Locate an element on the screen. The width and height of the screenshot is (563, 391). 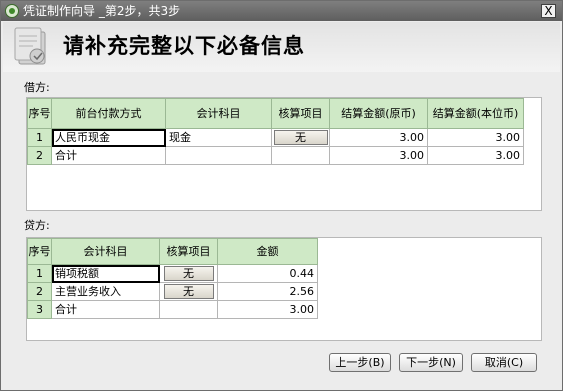
column-header-amount: 金额 is located at coordinates (267, 251).